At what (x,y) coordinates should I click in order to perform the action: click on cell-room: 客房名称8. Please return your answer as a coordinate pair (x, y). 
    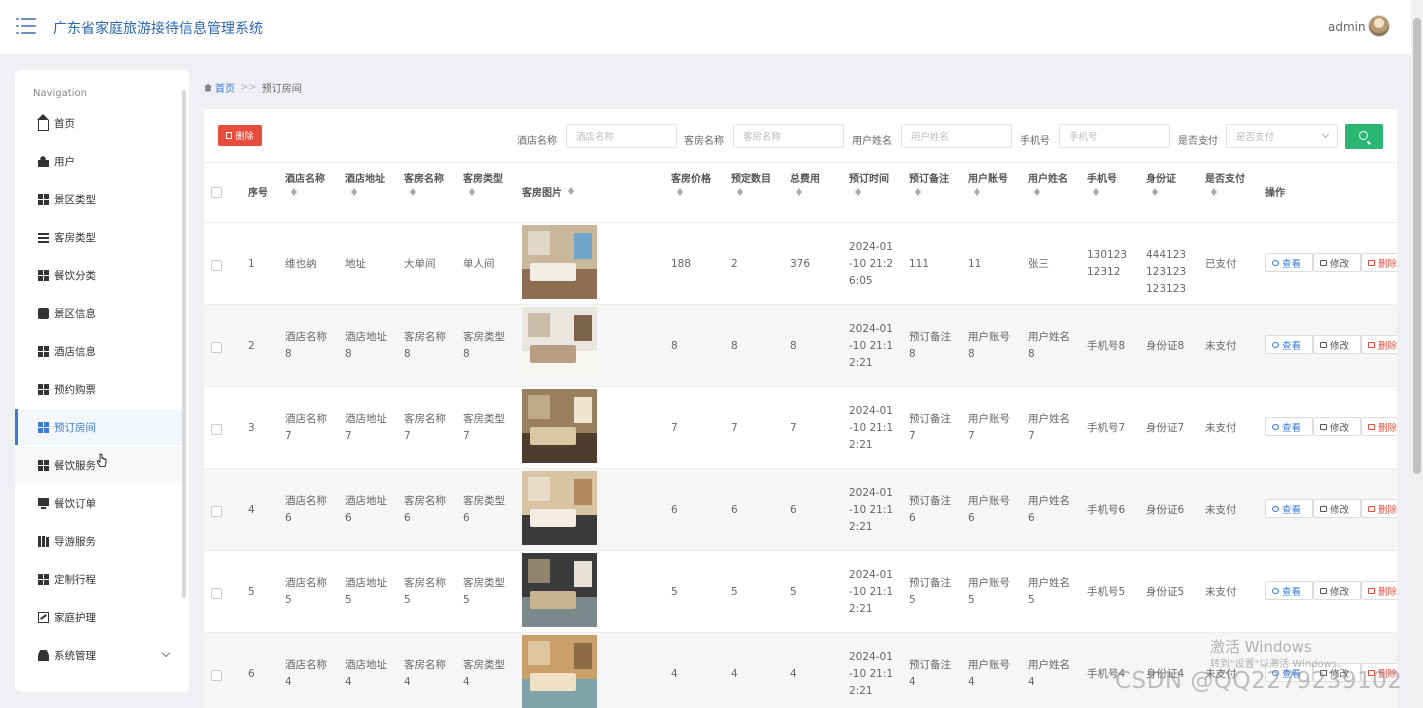
    Looking at the image, I should click on (425, 345).